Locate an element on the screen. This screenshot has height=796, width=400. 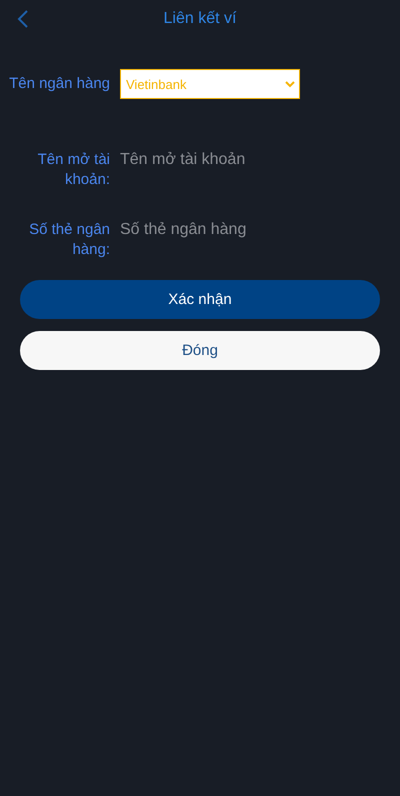
confirm-button: Xác nhận is located at coordinates (200, 299).